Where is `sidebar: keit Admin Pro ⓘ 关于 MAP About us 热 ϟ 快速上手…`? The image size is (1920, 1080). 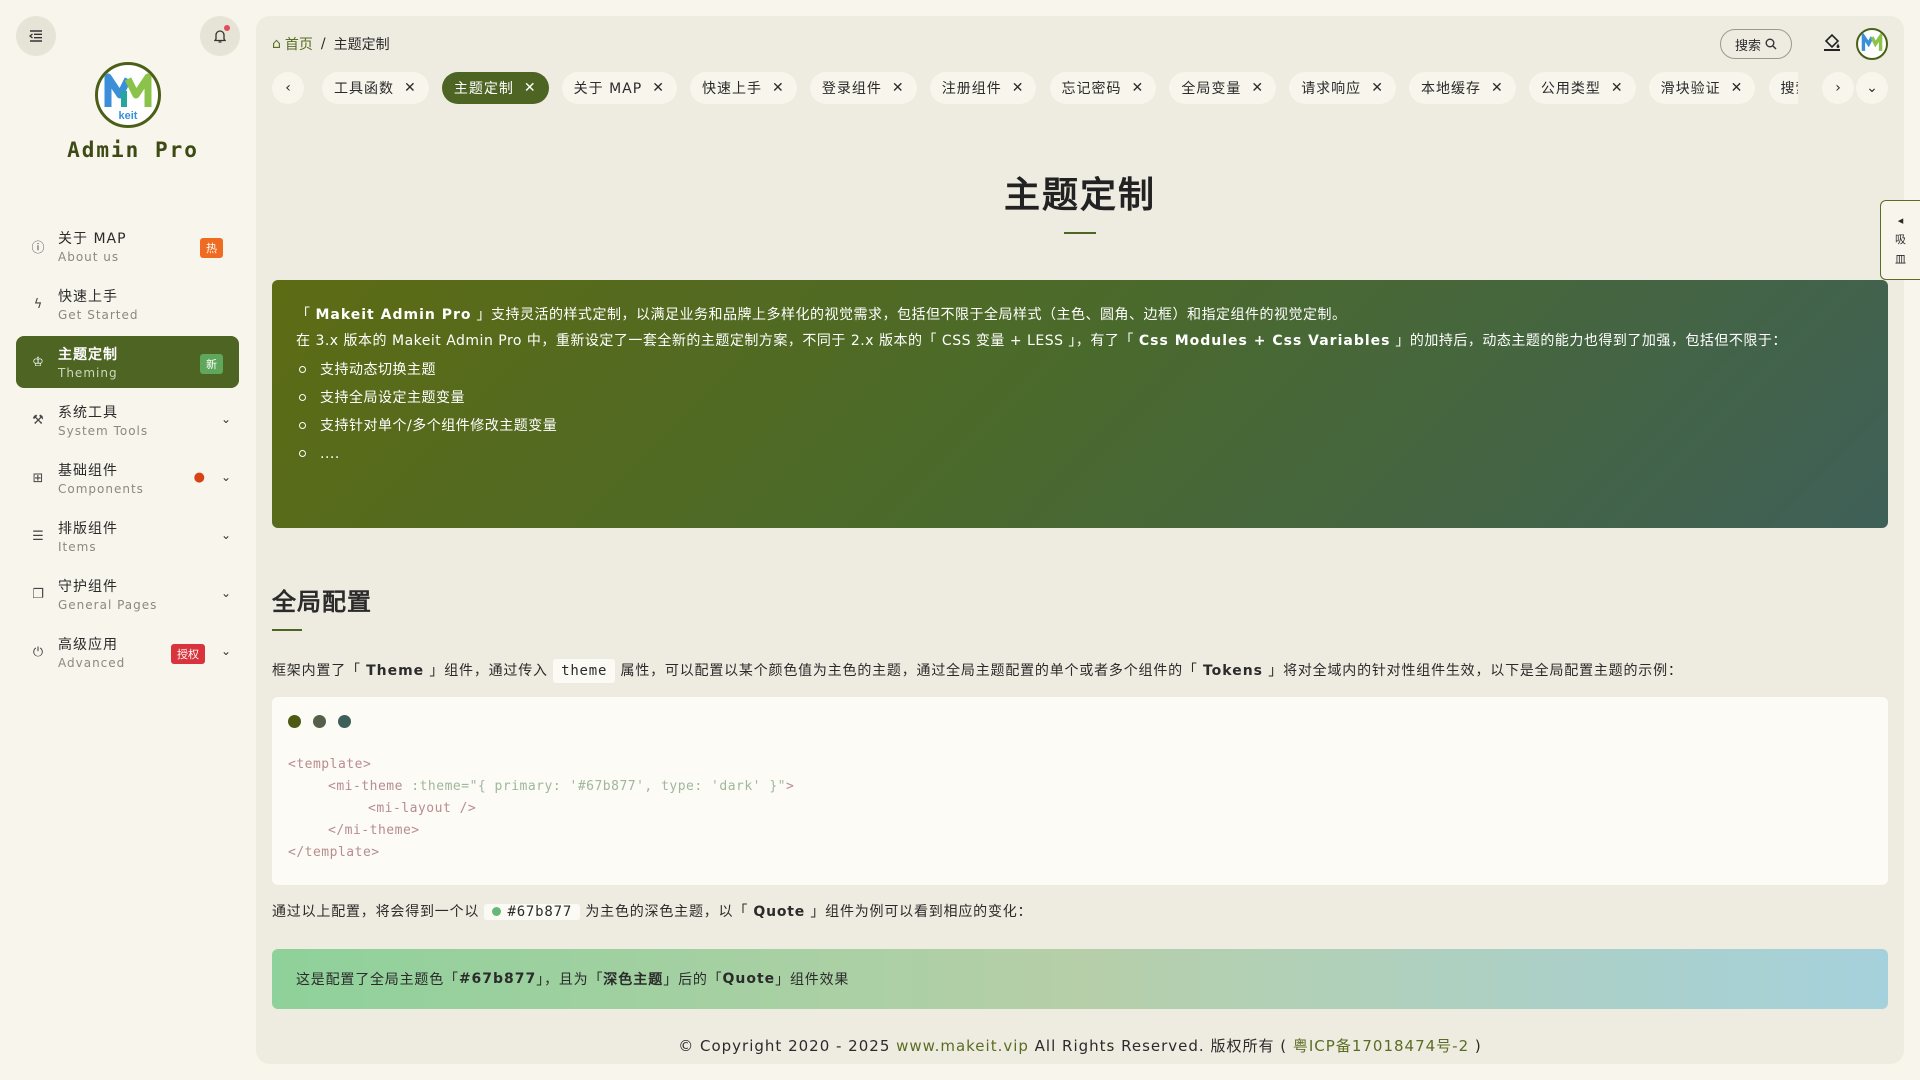 sidebar: keit Admin Pro ⓘ 关于 MAP About us 热 ϟ 快速上手… is located at coordinates (127, 540).